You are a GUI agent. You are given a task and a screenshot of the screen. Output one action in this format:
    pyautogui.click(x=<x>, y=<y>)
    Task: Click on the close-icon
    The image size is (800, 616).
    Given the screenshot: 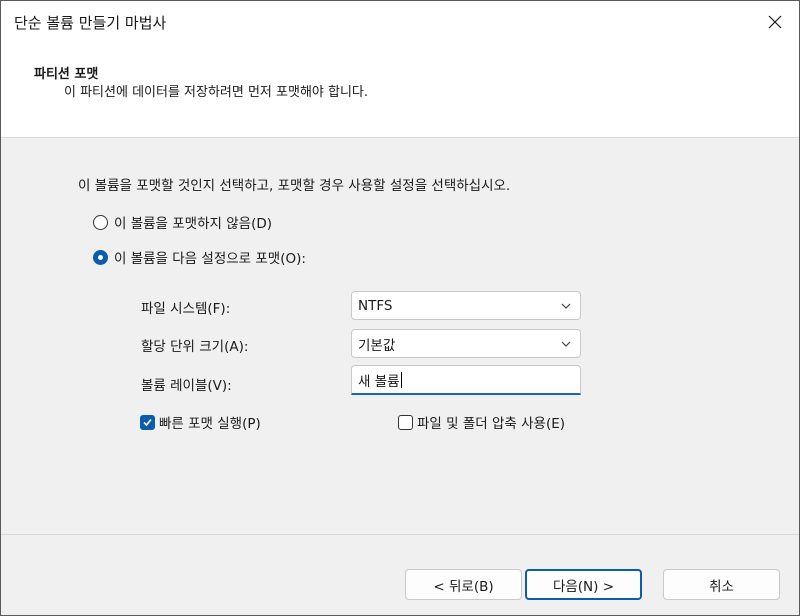 What is the action you would take?
    pyautogui.click(x=775, y=22)
    